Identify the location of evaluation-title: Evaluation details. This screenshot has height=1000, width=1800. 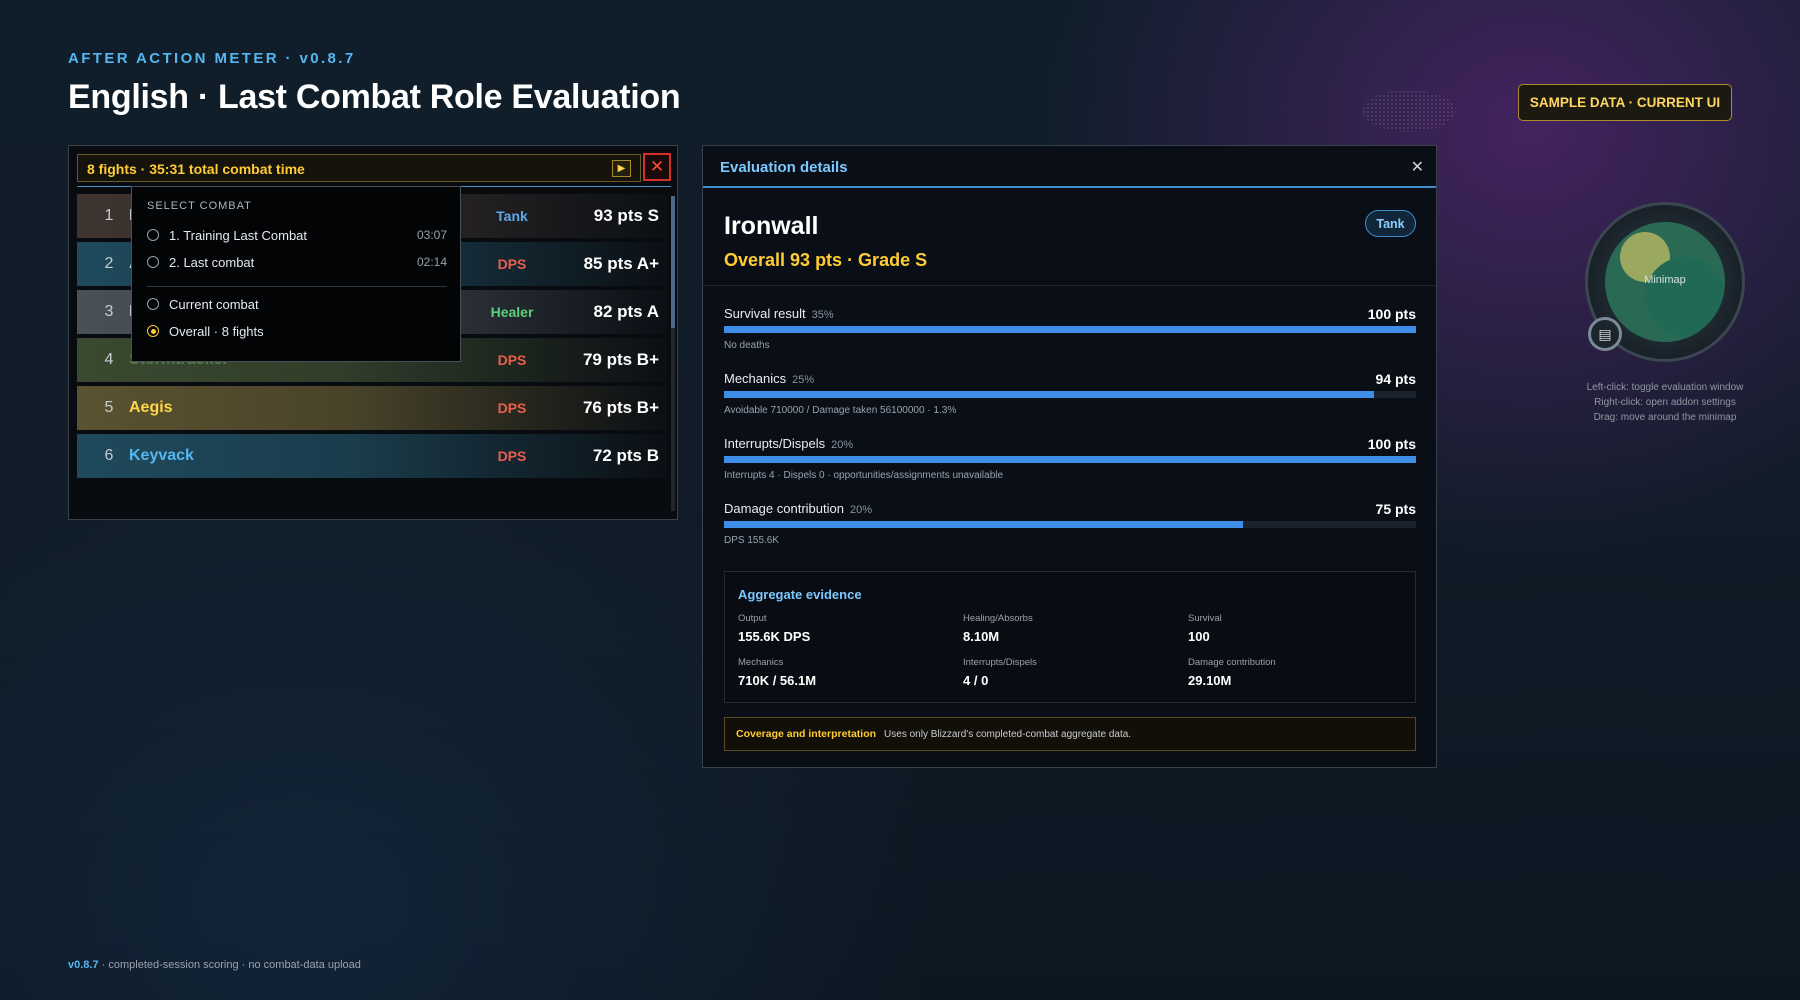
(784, 167).